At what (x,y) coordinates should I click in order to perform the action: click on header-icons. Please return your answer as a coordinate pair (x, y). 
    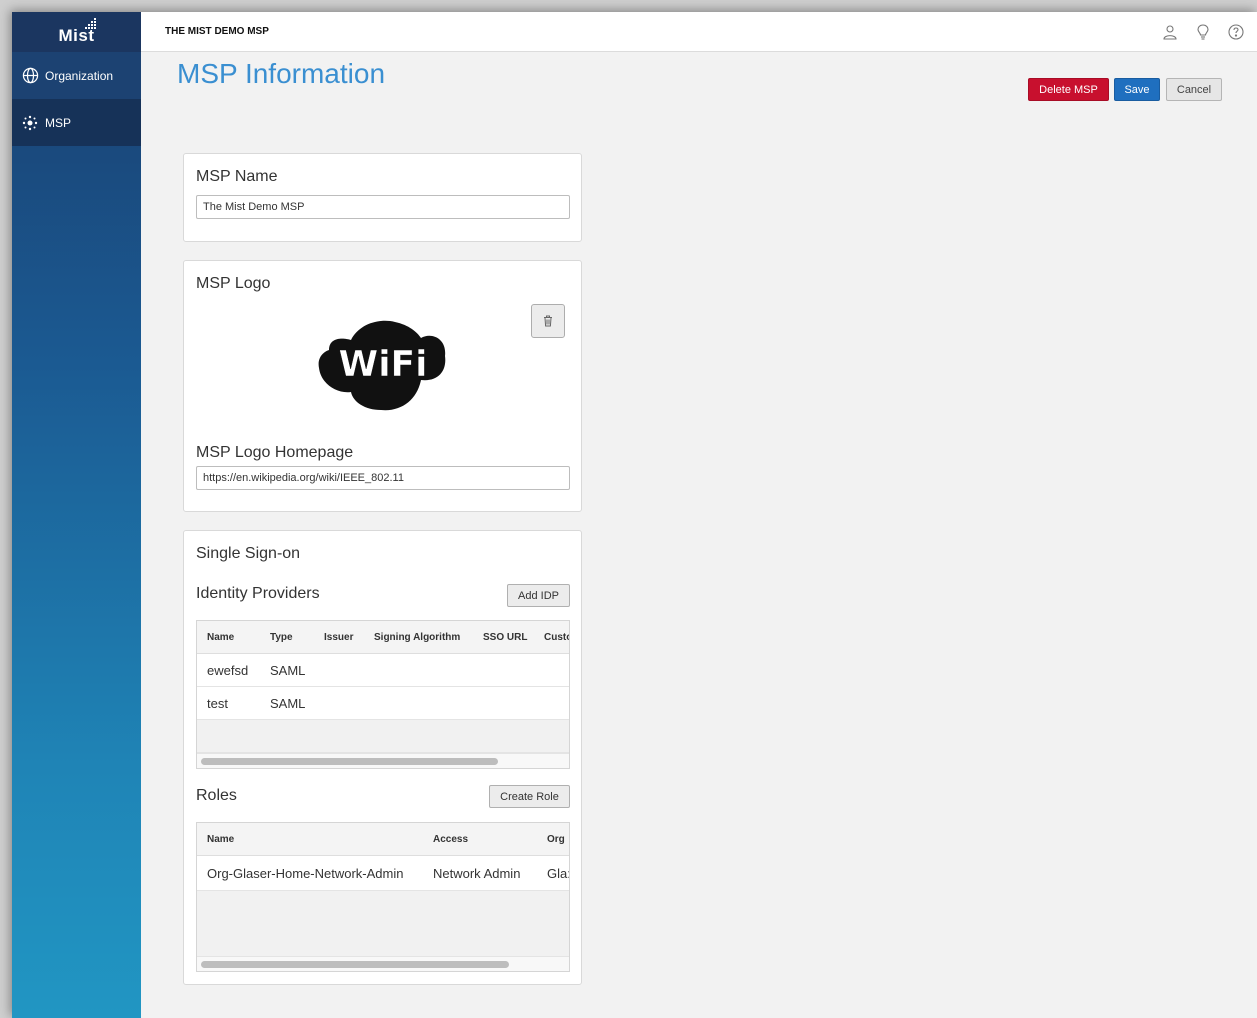
    Looking at the image, I should click on (1203, 32).